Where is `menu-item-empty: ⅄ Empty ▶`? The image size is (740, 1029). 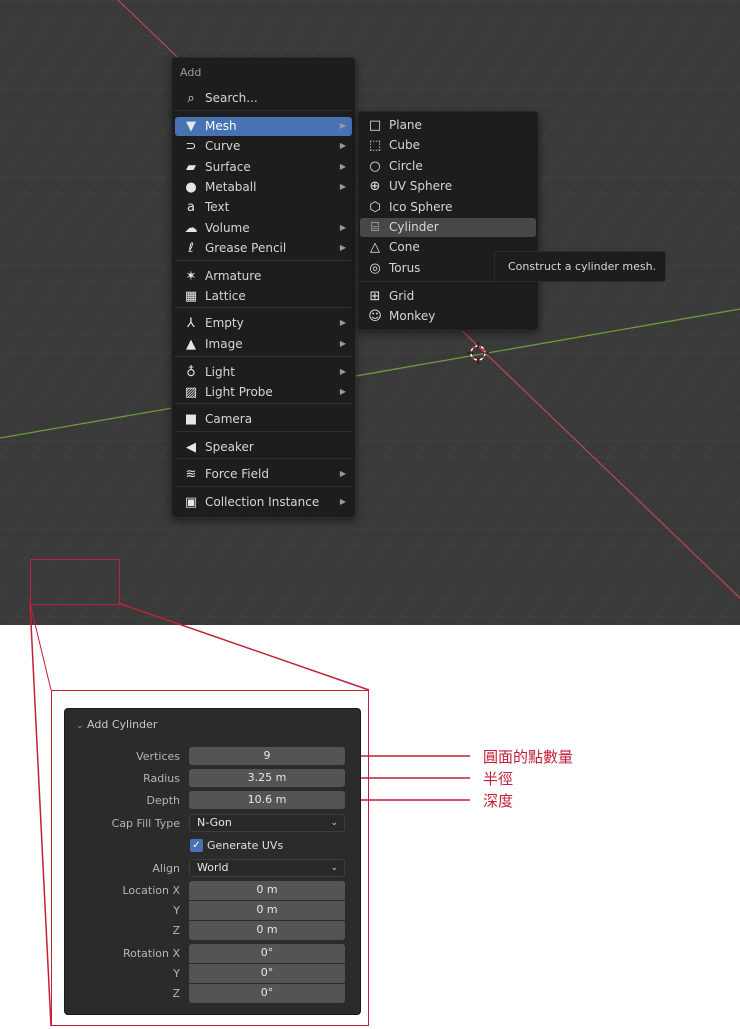
menu-item-empty: ⅄ Empty ▶ is located at coordinates (263, 323).